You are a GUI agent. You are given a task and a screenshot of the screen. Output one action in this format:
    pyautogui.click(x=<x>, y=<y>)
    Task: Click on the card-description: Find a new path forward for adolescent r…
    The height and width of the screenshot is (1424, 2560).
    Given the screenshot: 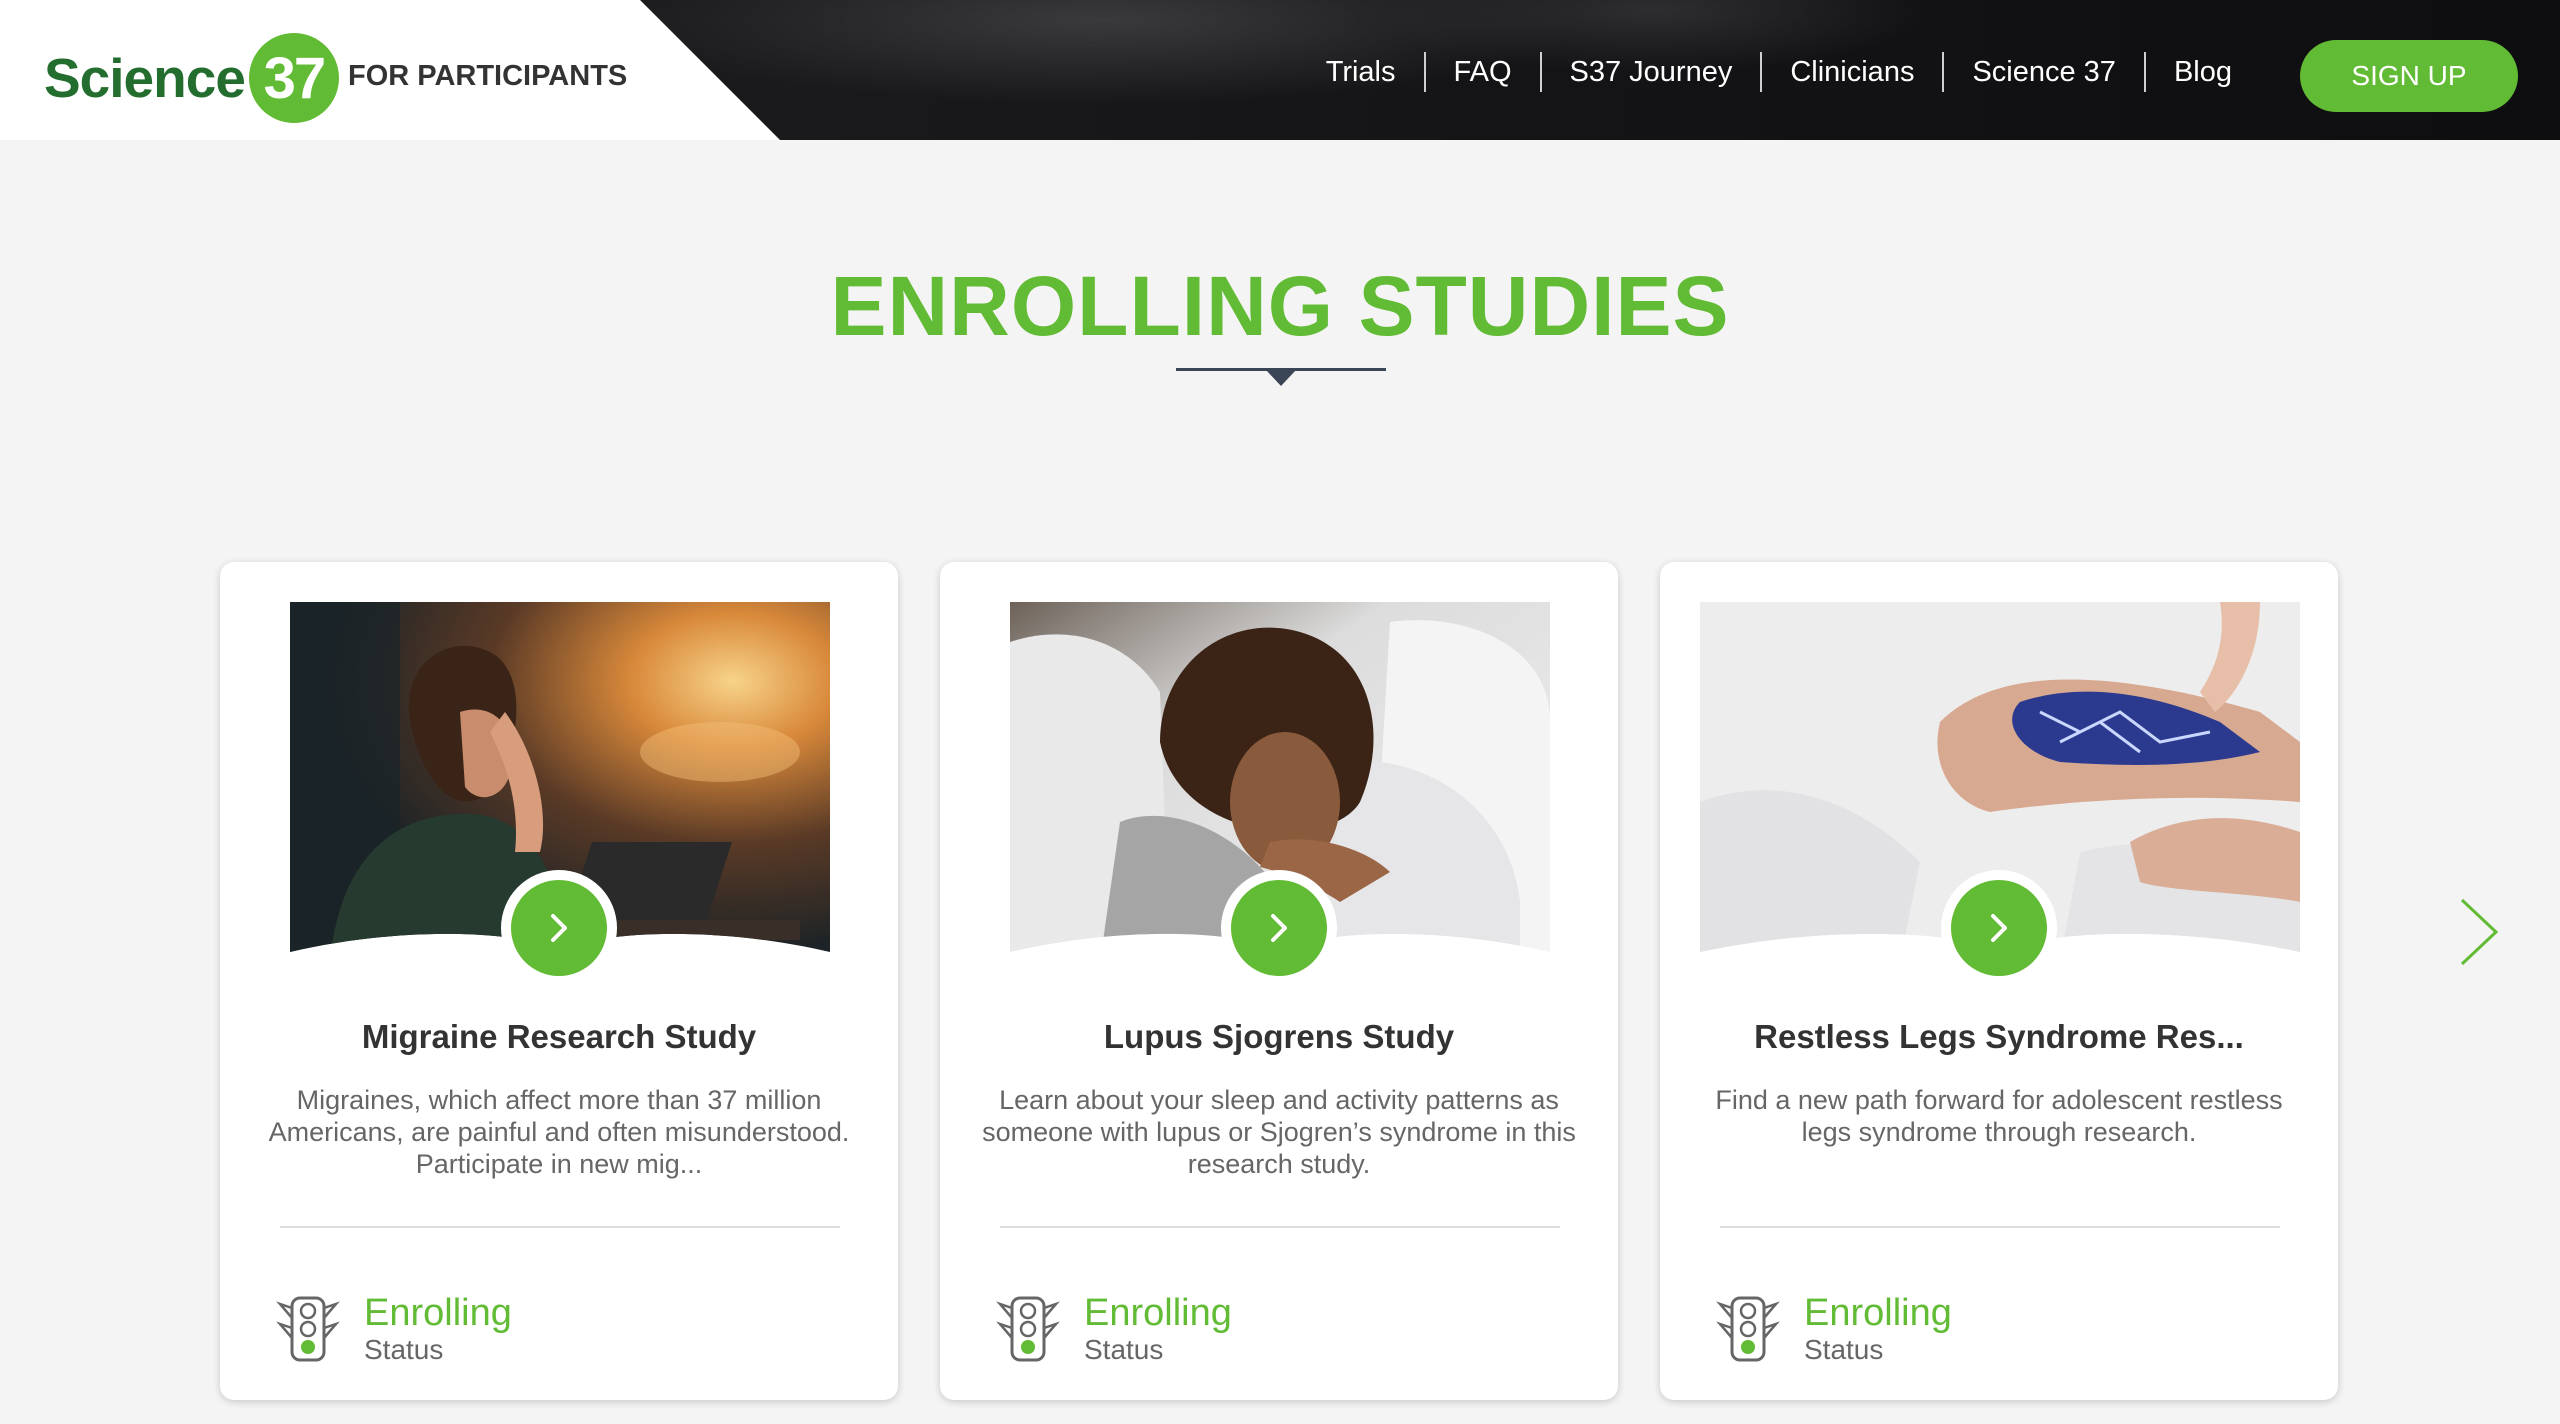 What is the action you would take?
    pyautogui.click(x=1999, y=1116)
    